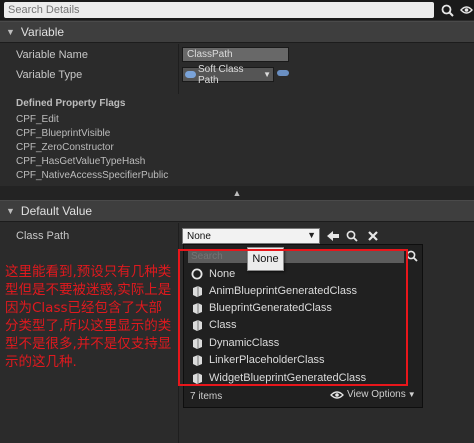  What do you see at coordinates (376, 394) in the screenshot?
I see `view-options-label: View Options` at bounding box center [376, 394].